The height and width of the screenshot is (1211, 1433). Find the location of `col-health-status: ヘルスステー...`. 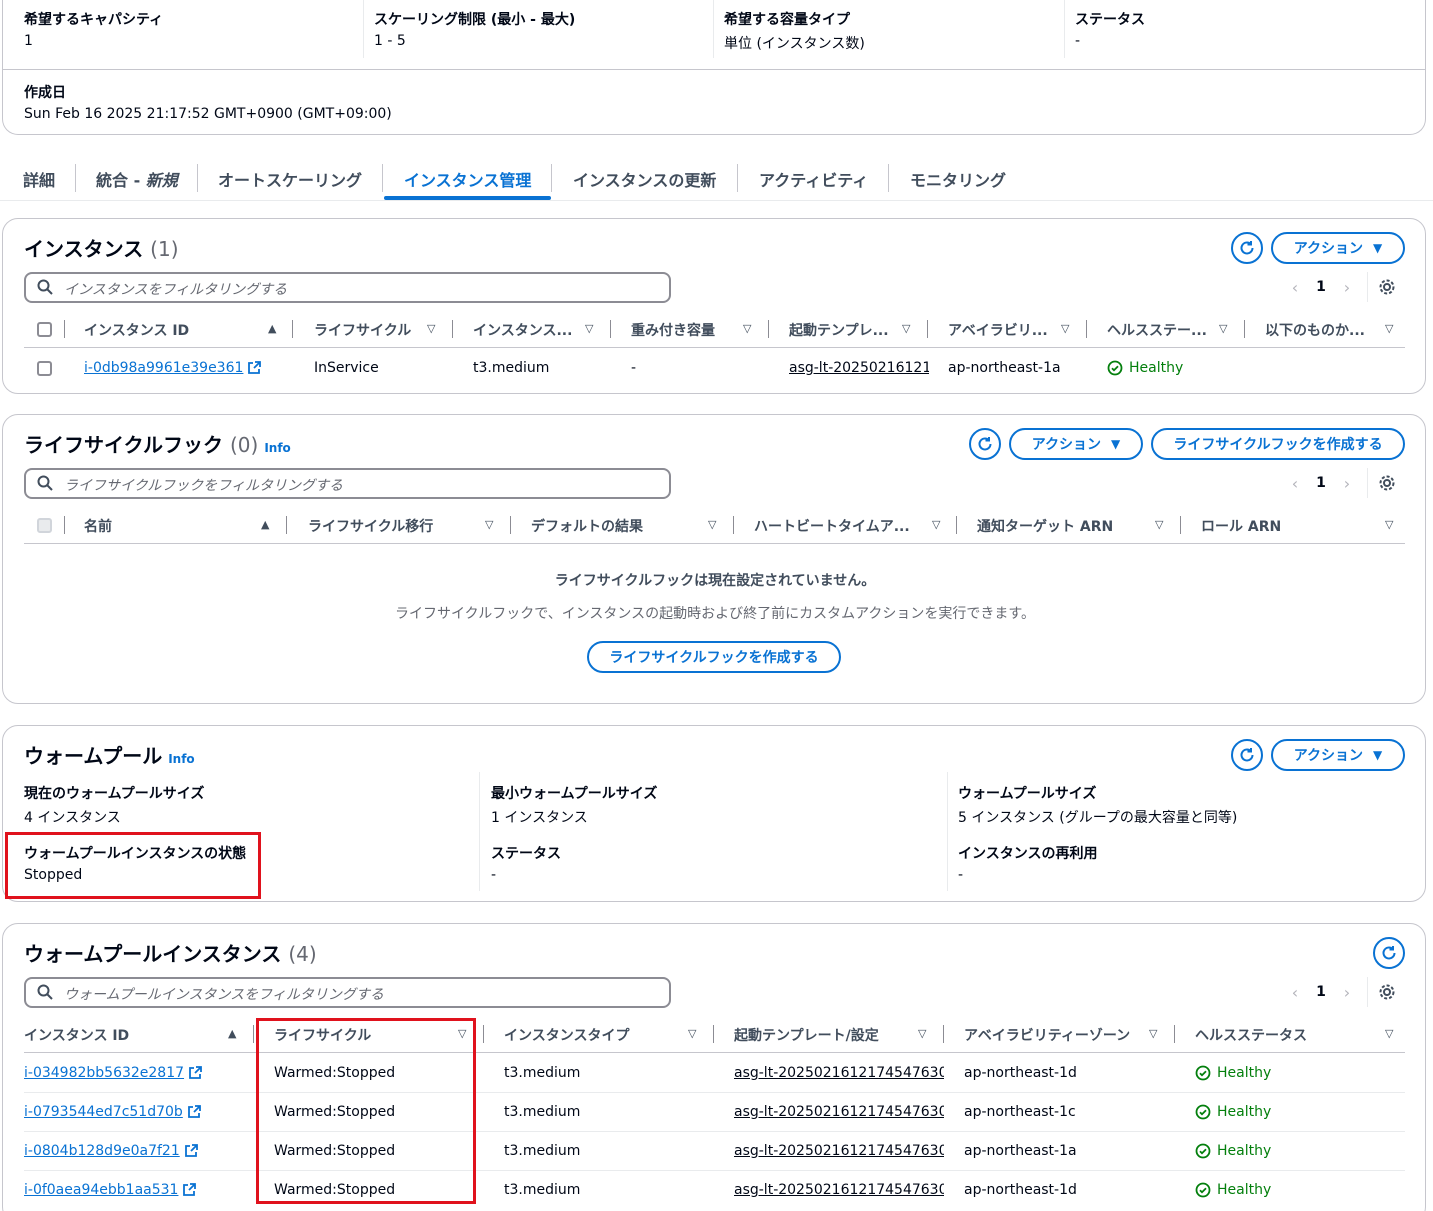

col-health-status: ヘルスステー... is located at coordinates (1157, 330).